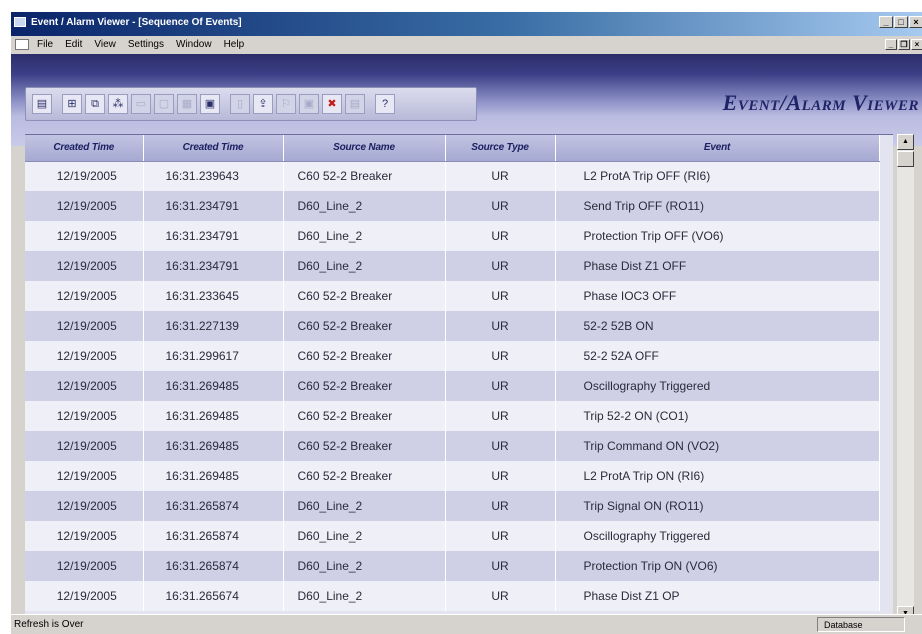 The image size is (922, 634). What do you see at coordinates (717, 536) in the screenshot?
I see `cell-event: Oscillography Triggered` at bounding box center [717, 536].